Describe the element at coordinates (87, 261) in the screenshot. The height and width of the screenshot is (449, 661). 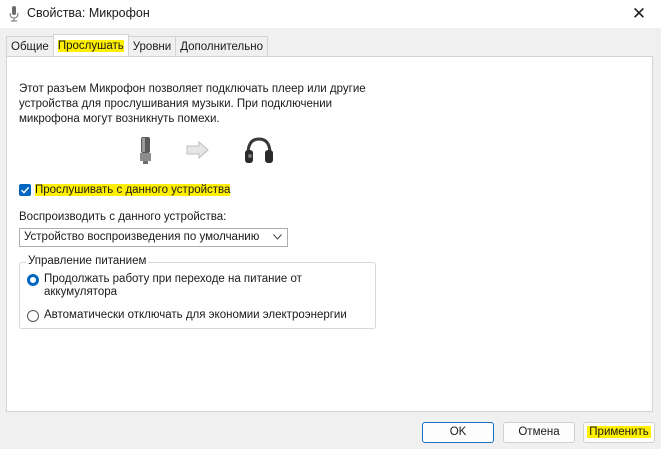
I see `group-legend: Управление питанием` at that location.